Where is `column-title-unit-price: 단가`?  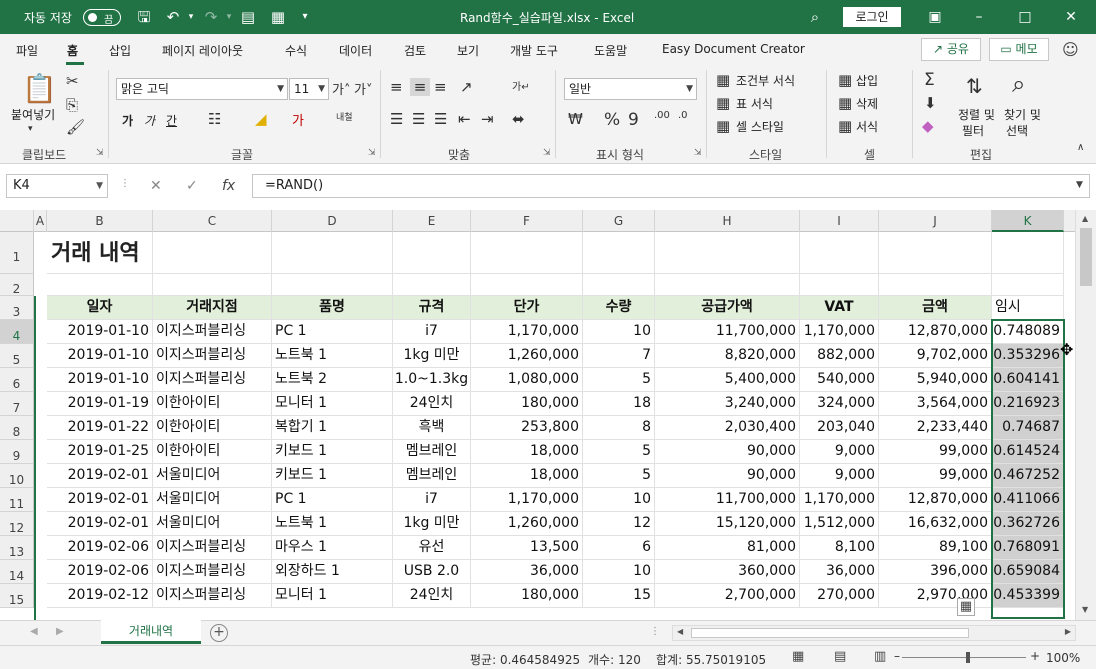
column-title-unit-price: 단가 is located at coordinates (527, 308).